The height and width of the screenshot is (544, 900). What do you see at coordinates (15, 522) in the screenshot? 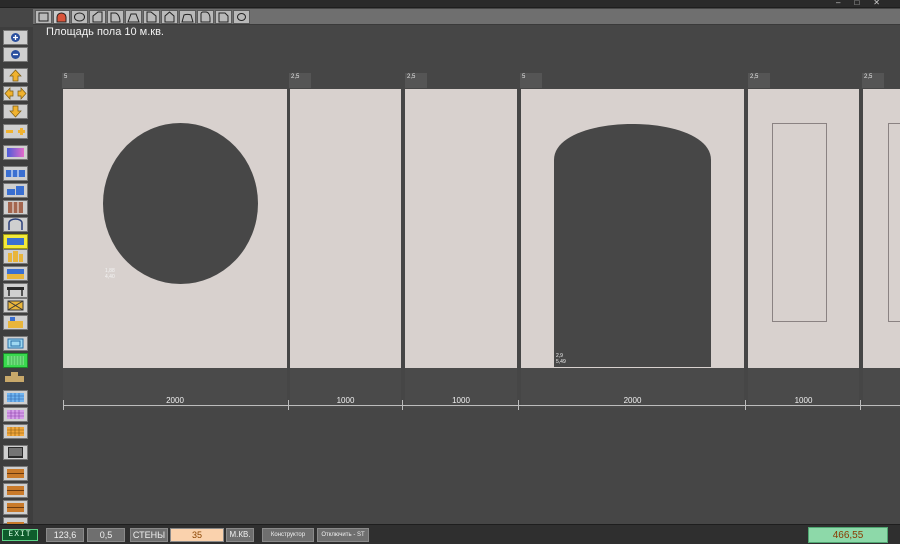
I see `brick-tool-4-button` at bounding box center [15, 522].